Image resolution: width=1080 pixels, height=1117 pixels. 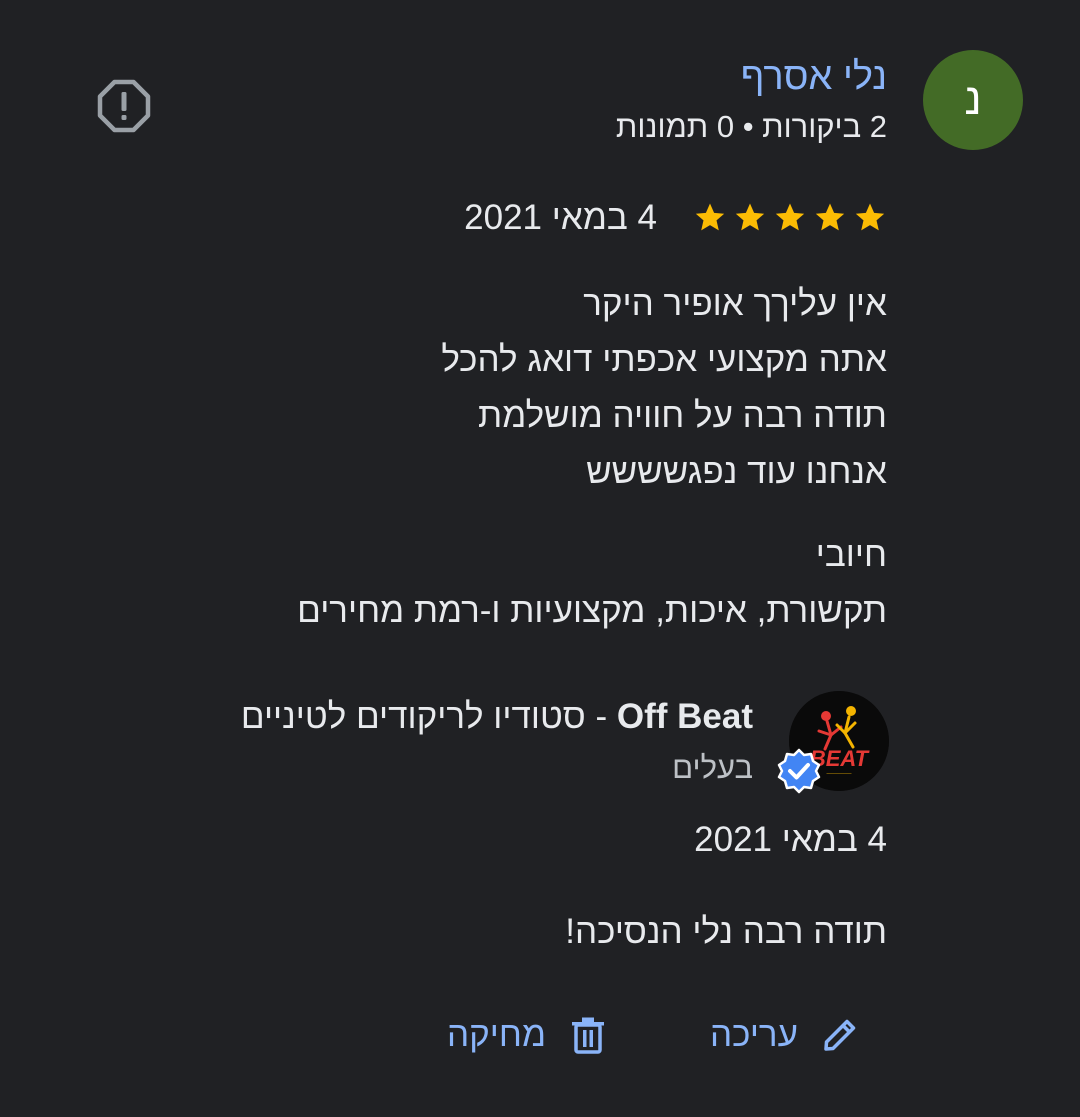 I want to click on reviewer-avatar-letter: נ, so click(x=973, y=99).